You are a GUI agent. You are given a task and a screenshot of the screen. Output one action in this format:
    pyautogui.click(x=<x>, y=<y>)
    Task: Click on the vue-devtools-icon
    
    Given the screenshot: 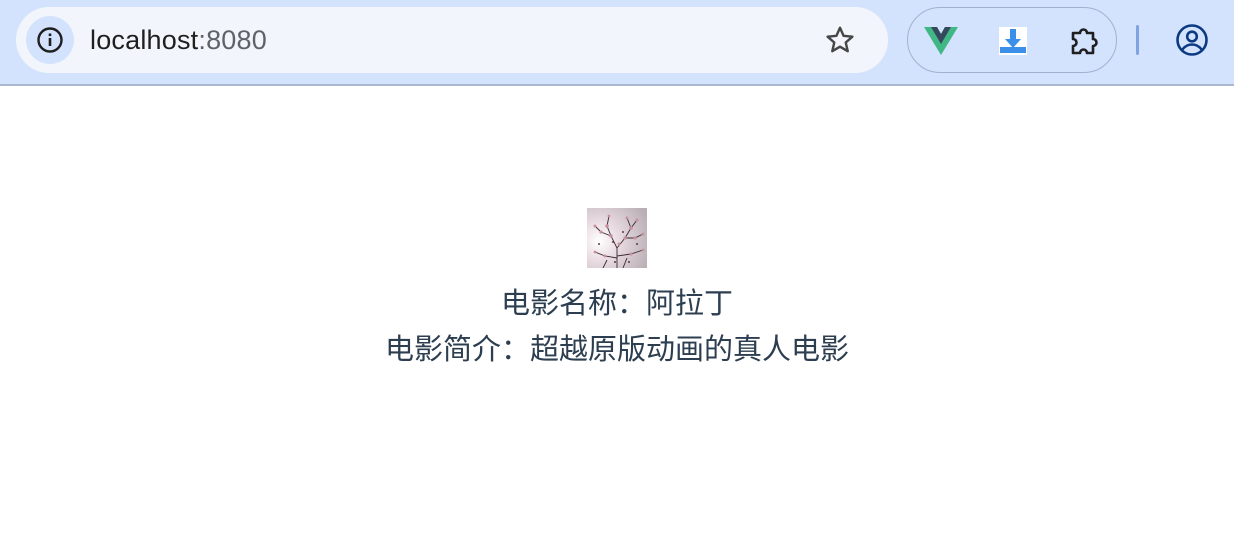 What is the action you would take?
    pyautogui.click(x=941, y=41)
    